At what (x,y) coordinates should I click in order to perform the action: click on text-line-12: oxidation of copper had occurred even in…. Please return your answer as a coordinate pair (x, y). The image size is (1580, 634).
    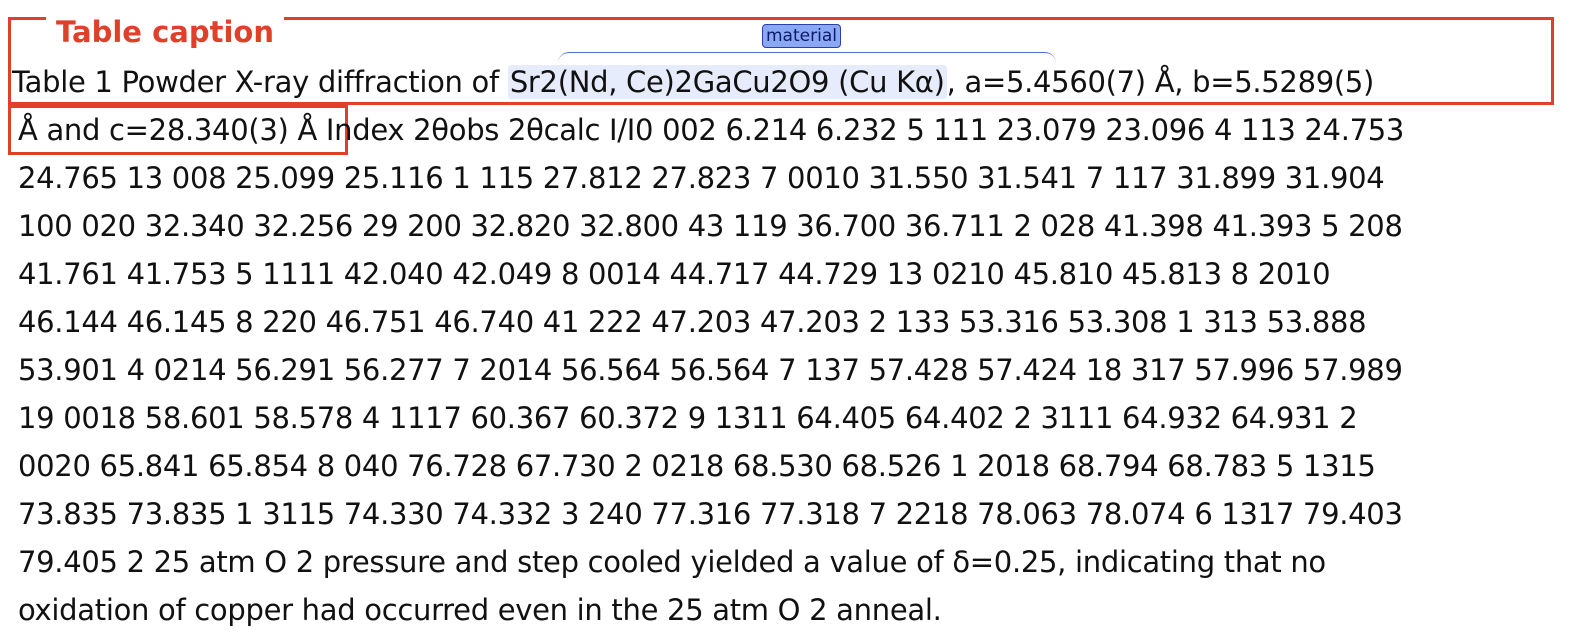
    Looking at the image, I should click on (480, 610).